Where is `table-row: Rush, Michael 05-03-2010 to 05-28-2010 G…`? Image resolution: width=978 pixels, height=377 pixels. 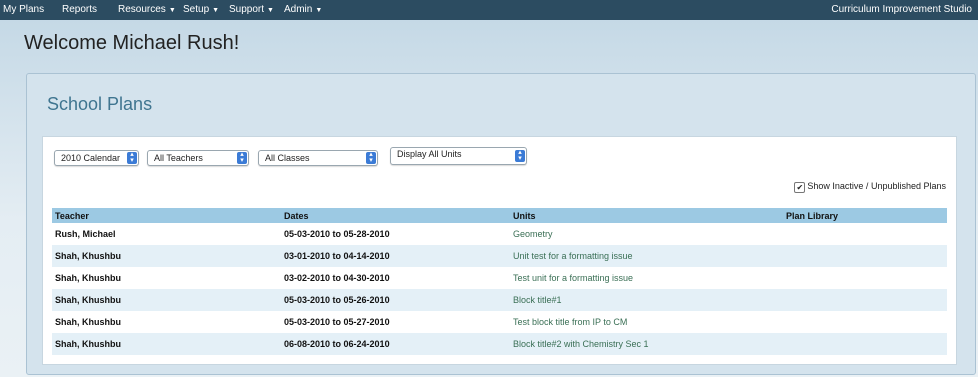 table-row: Rush, Michael 05-03-2010 to 05-28-2010 G… is located at coordinates (499, 234).